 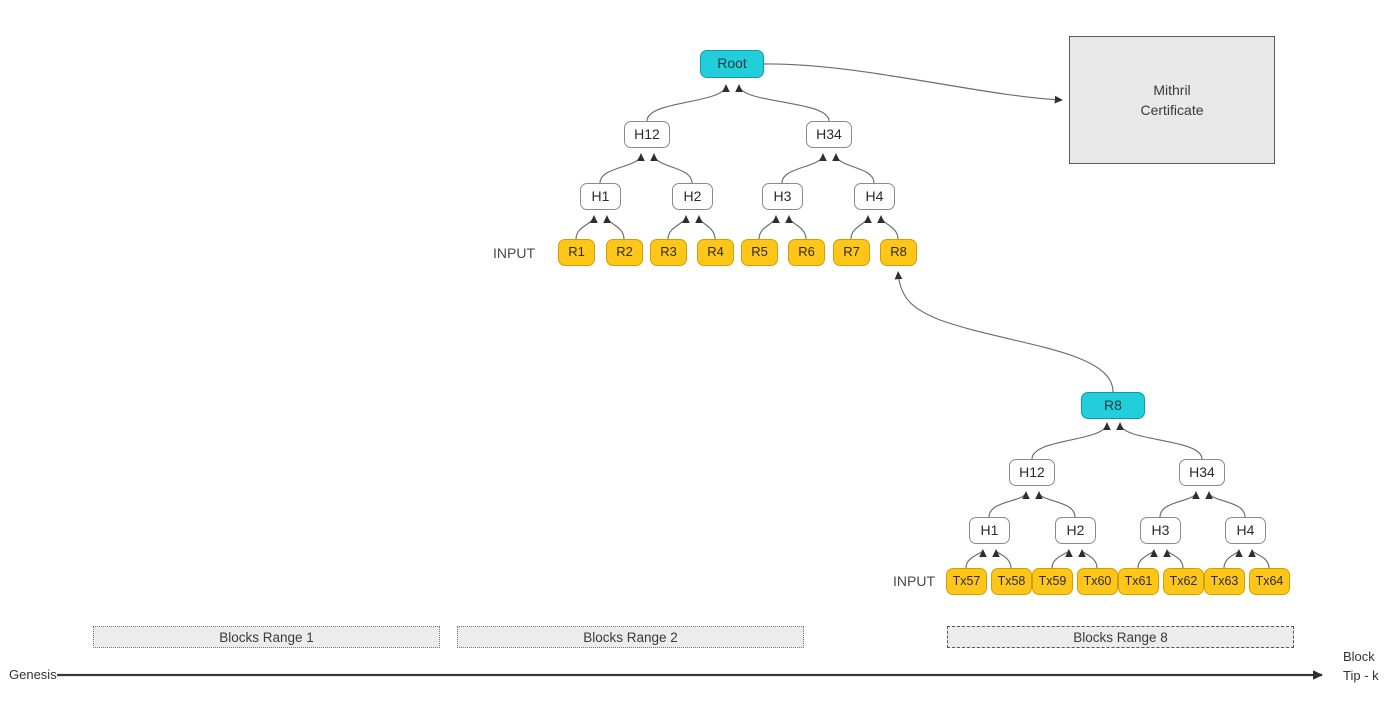 I want to click on leaf-node-r4: R4, so click(x=715, y=252).